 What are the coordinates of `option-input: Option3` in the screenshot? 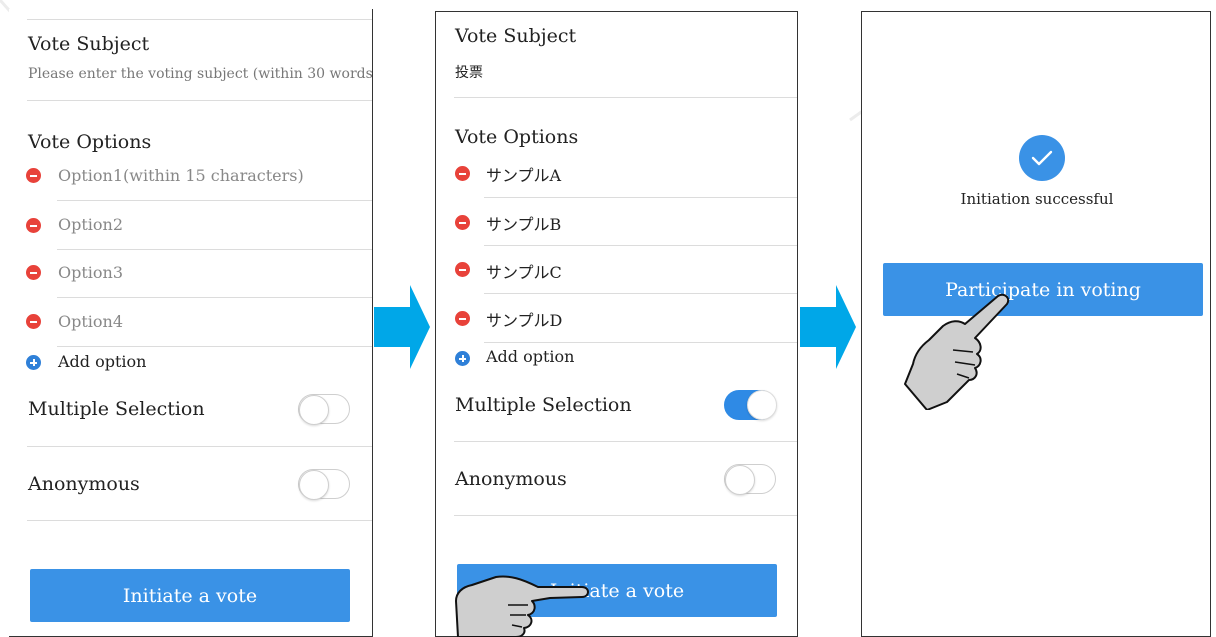 It's located at (90, 272).